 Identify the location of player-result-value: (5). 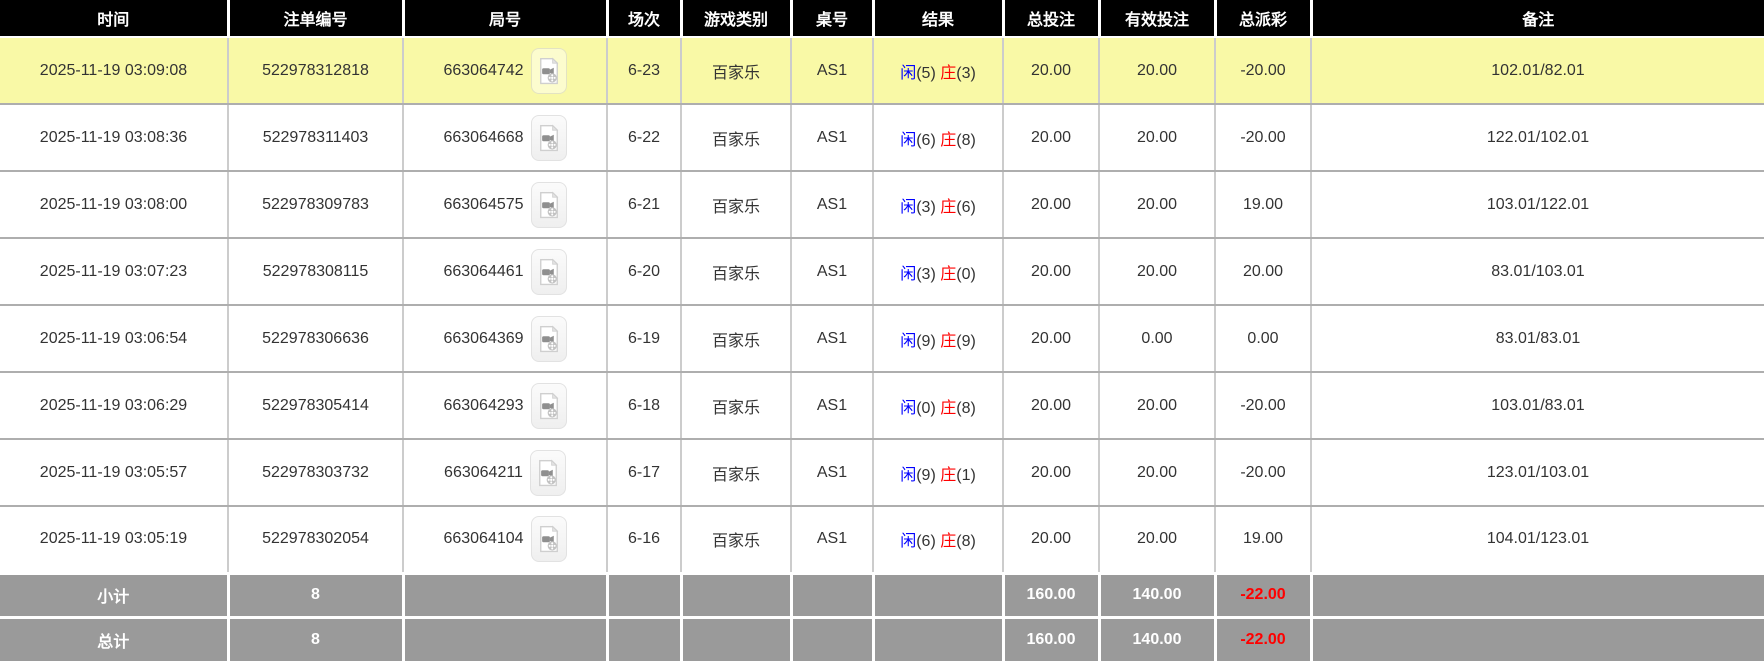
(928, 73).